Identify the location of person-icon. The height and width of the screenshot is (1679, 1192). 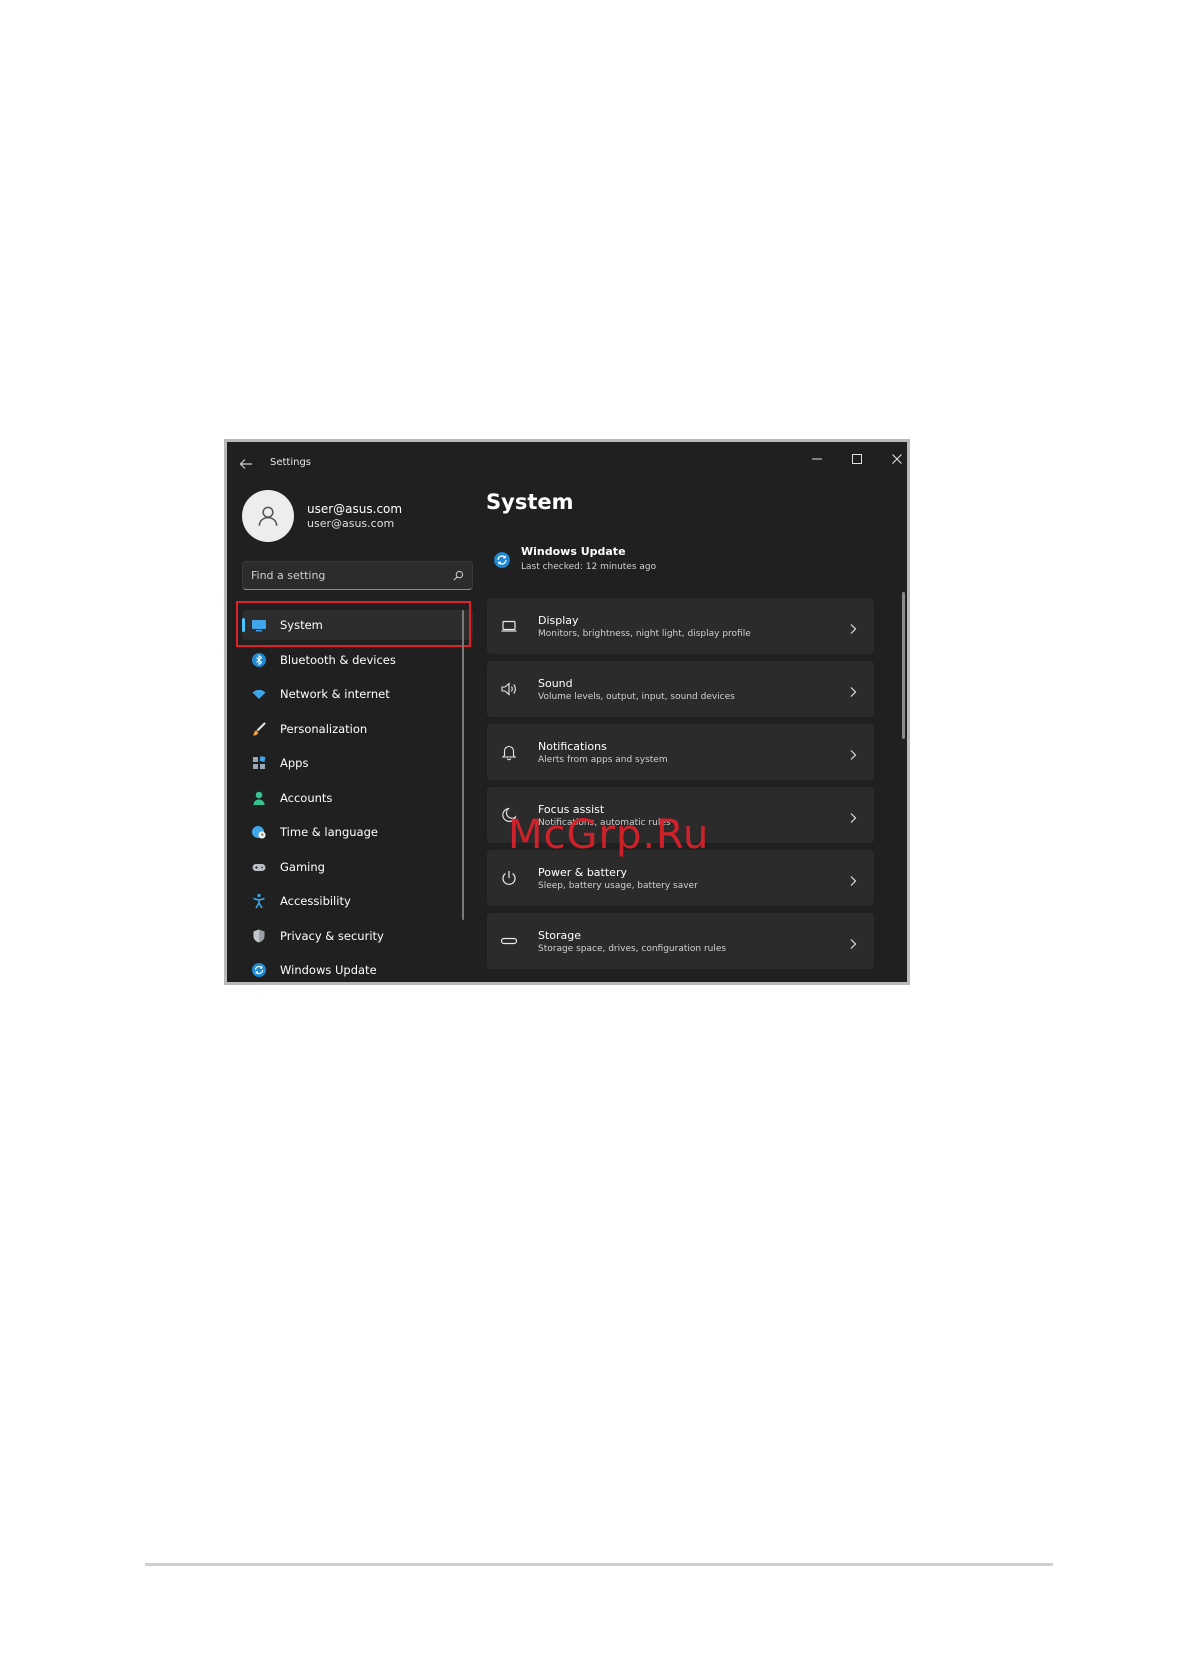
(268, 516).